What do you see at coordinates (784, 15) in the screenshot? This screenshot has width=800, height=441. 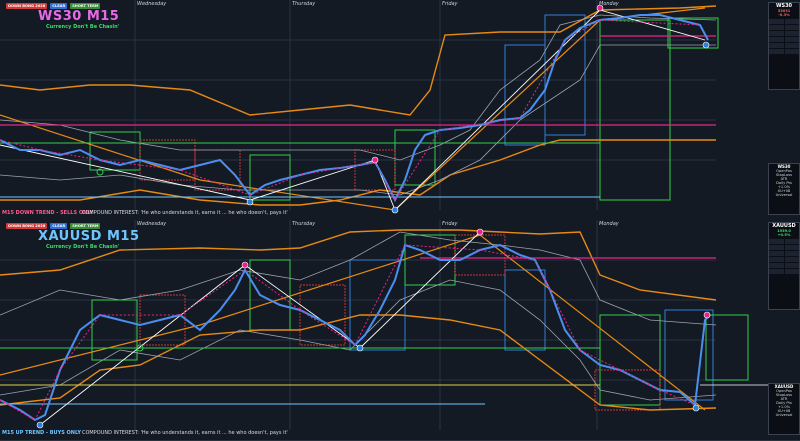 I see `panel-change: -0.3%` at bounding box center [784, 15].